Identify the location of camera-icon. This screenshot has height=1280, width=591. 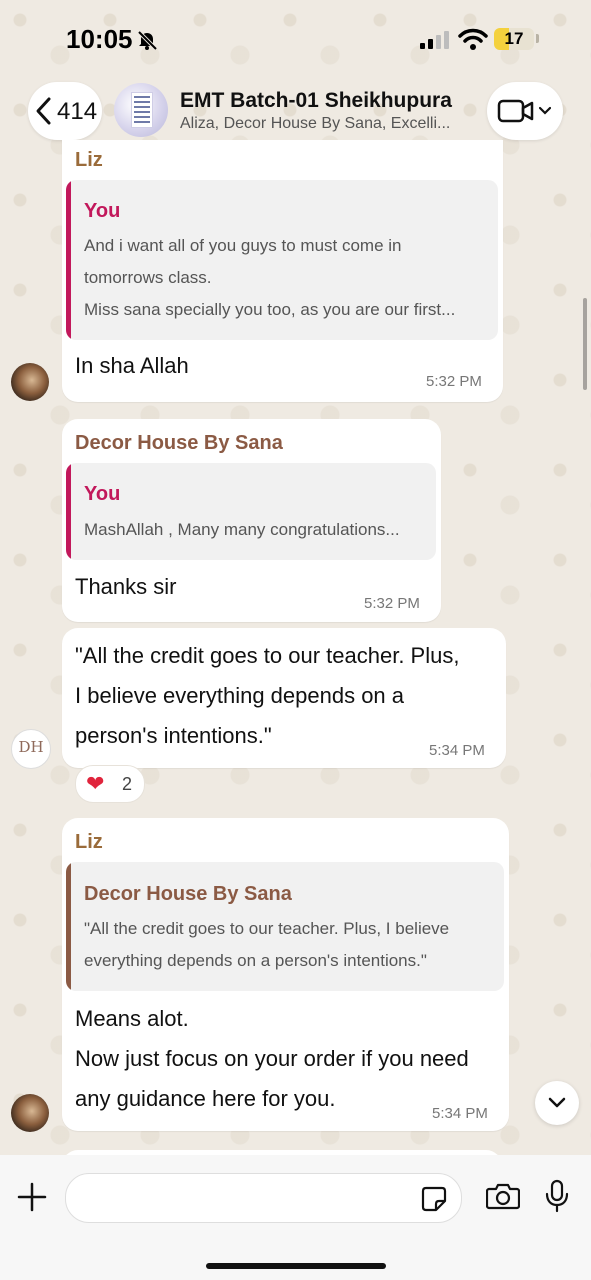
(503, 1196).